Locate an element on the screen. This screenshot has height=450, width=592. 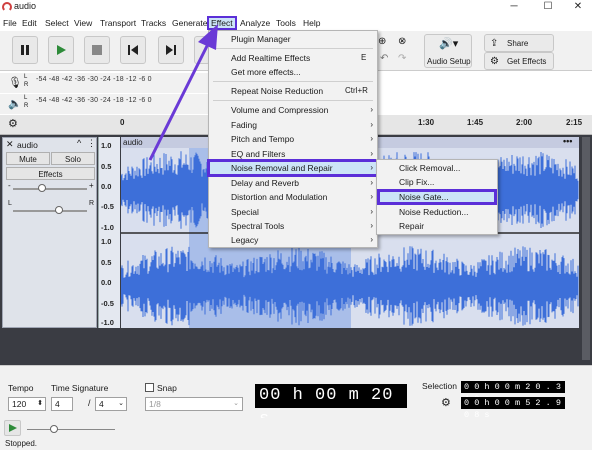
title-bar: audio ─ ☐ ✕ is located at coordinates (296, 7).